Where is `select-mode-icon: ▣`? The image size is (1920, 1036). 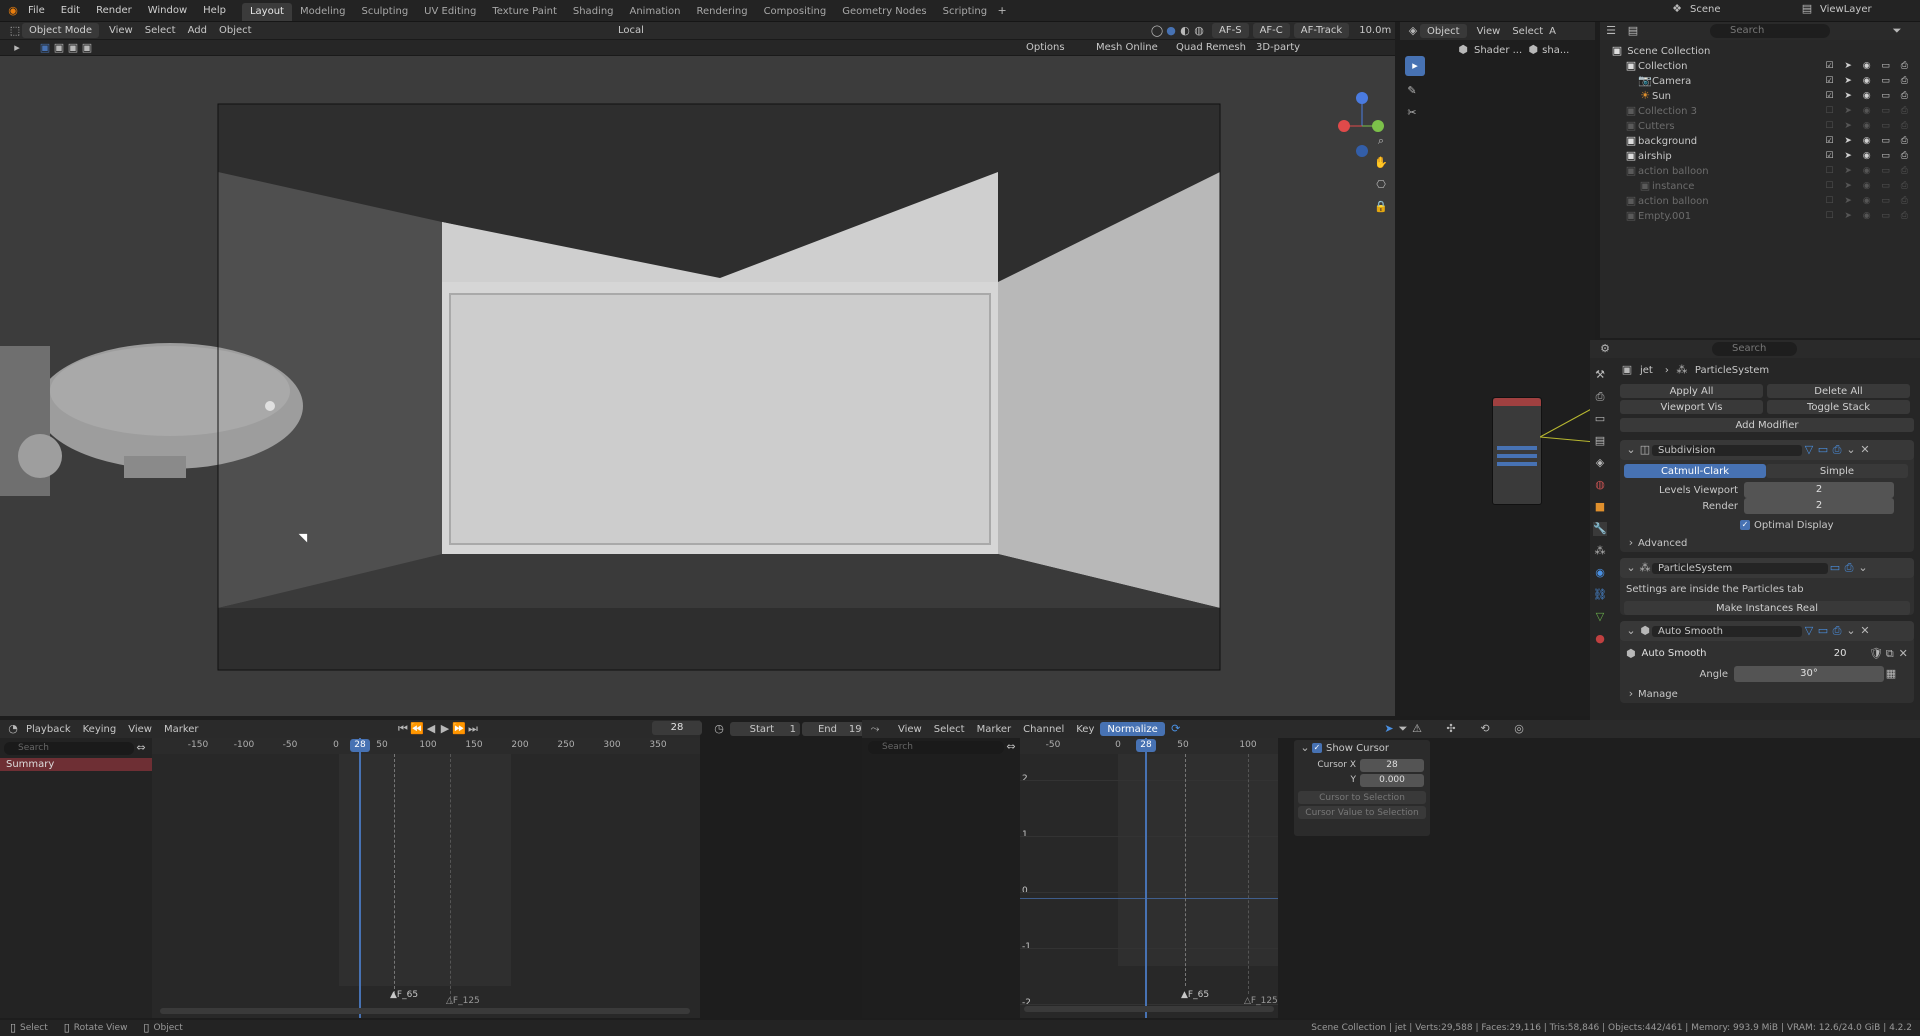
select-mode-icon: ▣ is located at coordinates (45, 48).